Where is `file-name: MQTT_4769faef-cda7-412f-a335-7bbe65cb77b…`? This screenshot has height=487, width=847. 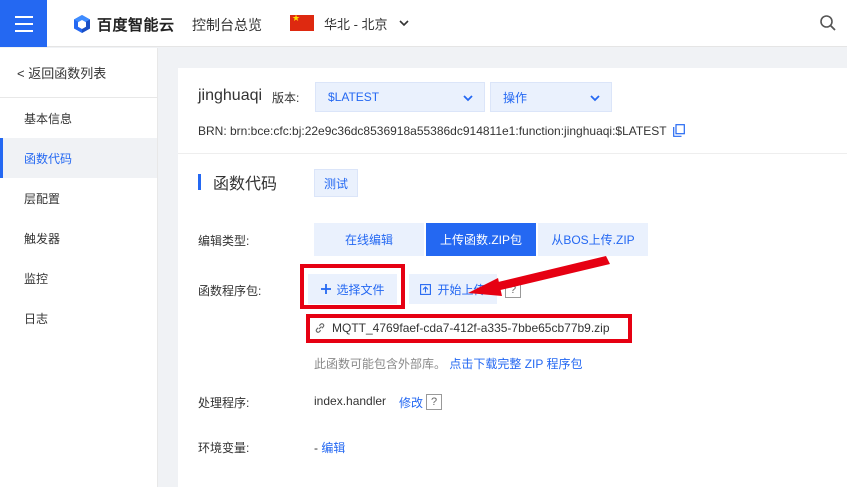
file-name: MQTT_4769faef-cda7-412f-a335-7bbe65cb77b… is located at coordinates (471, 328).